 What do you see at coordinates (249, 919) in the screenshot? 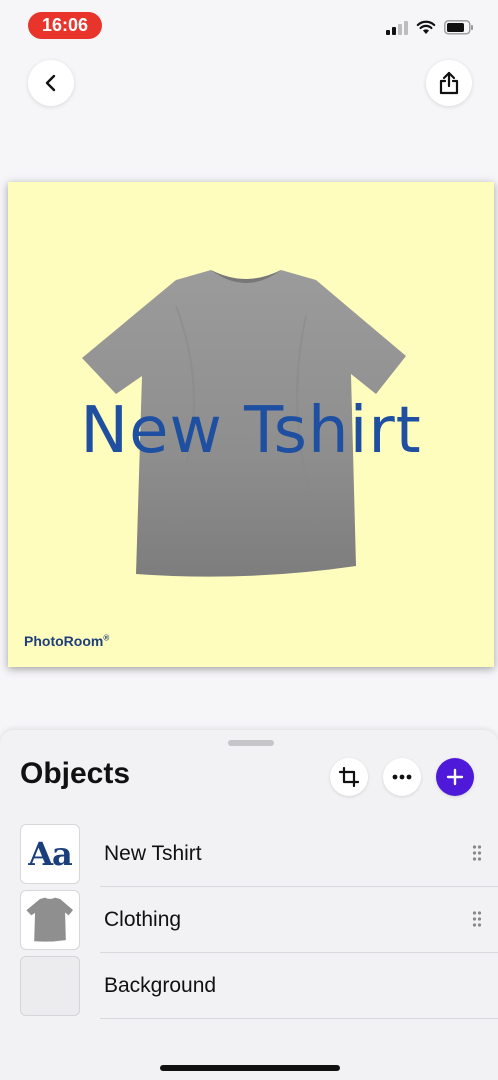
I see `object-row-clothing: Clothing` at bounding box center [249, 919].